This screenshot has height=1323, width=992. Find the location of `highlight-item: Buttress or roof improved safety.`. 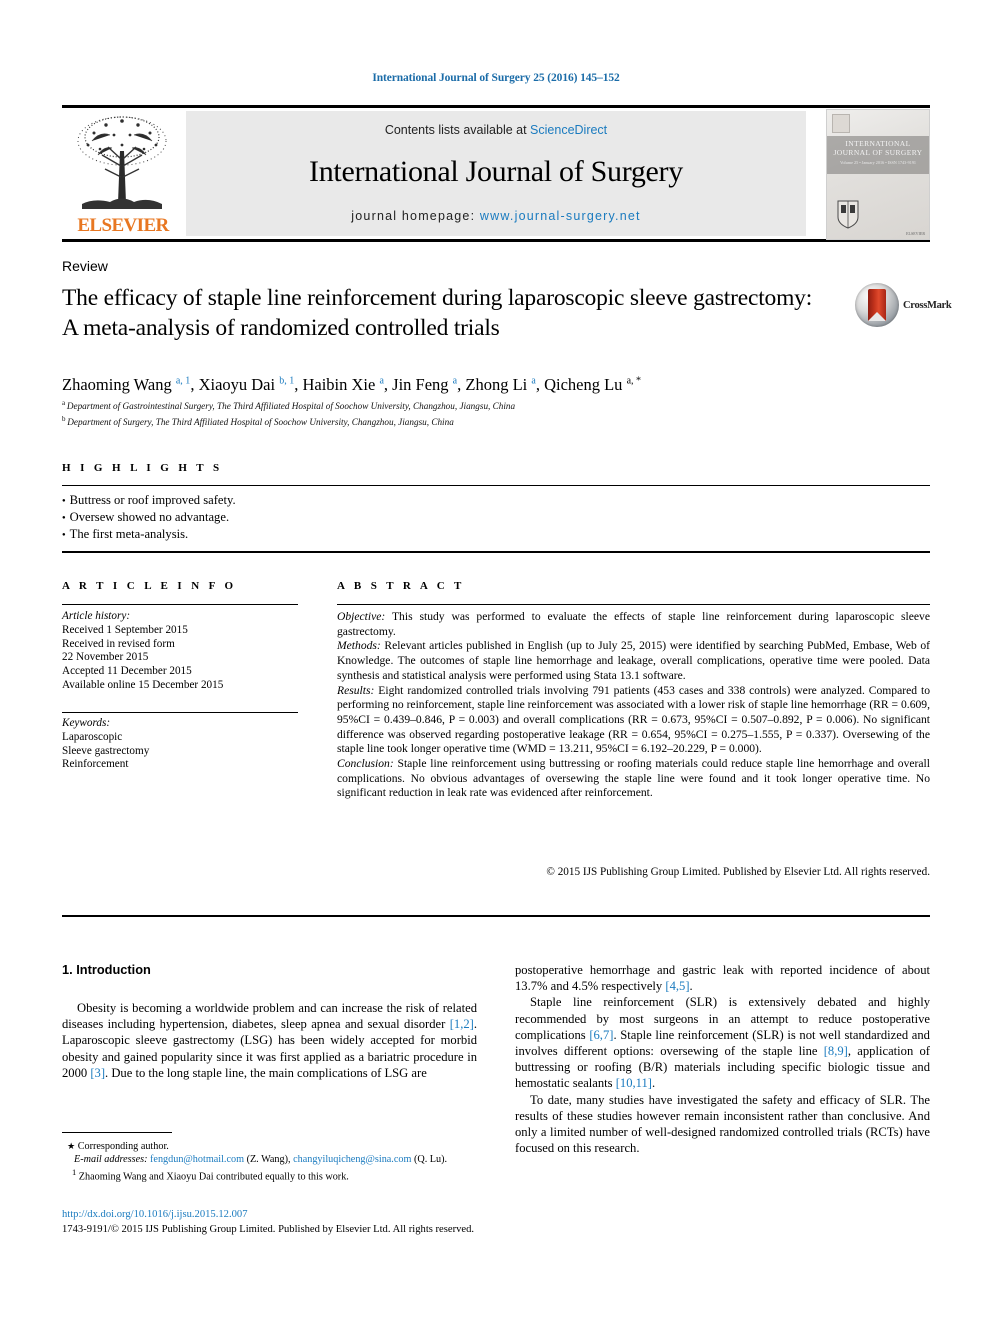

highlight-item: Buttress or roof improved safety. is located at coordinates (362, 500).